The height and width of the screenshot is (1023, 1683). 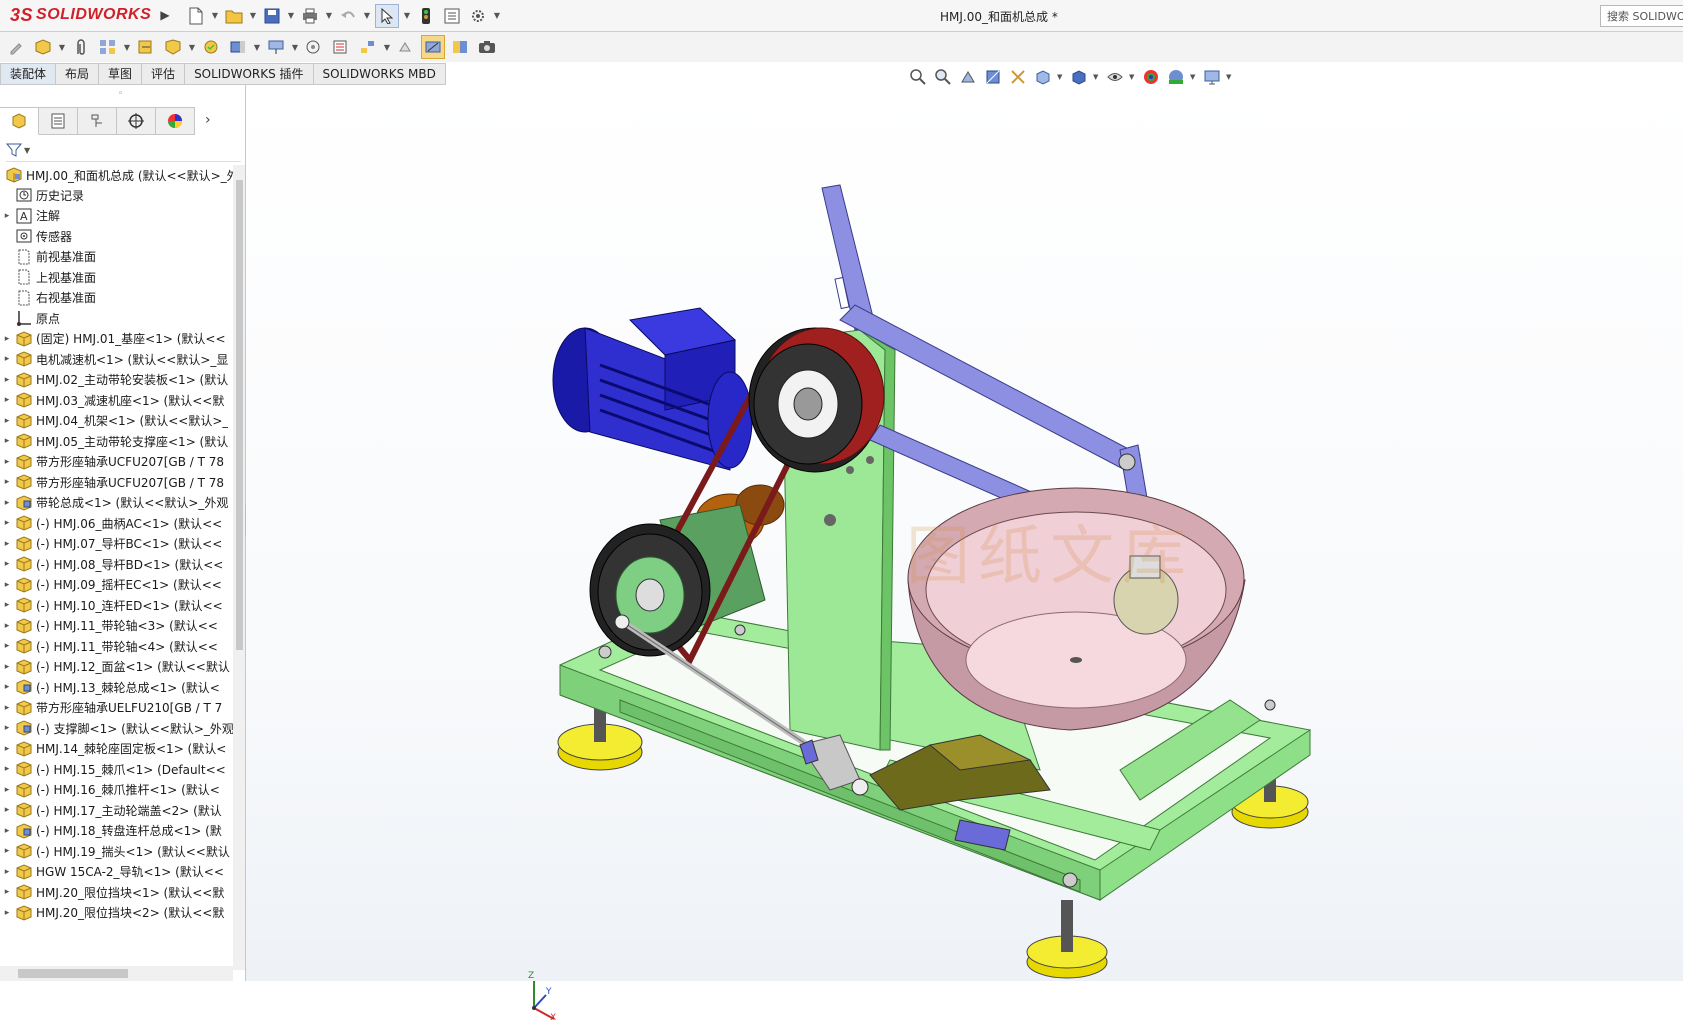 What do you see at coordinates (192, 47) in the screenshot?
I see `move-dropdown-icon: ▼` at bounding box center [192, 47].